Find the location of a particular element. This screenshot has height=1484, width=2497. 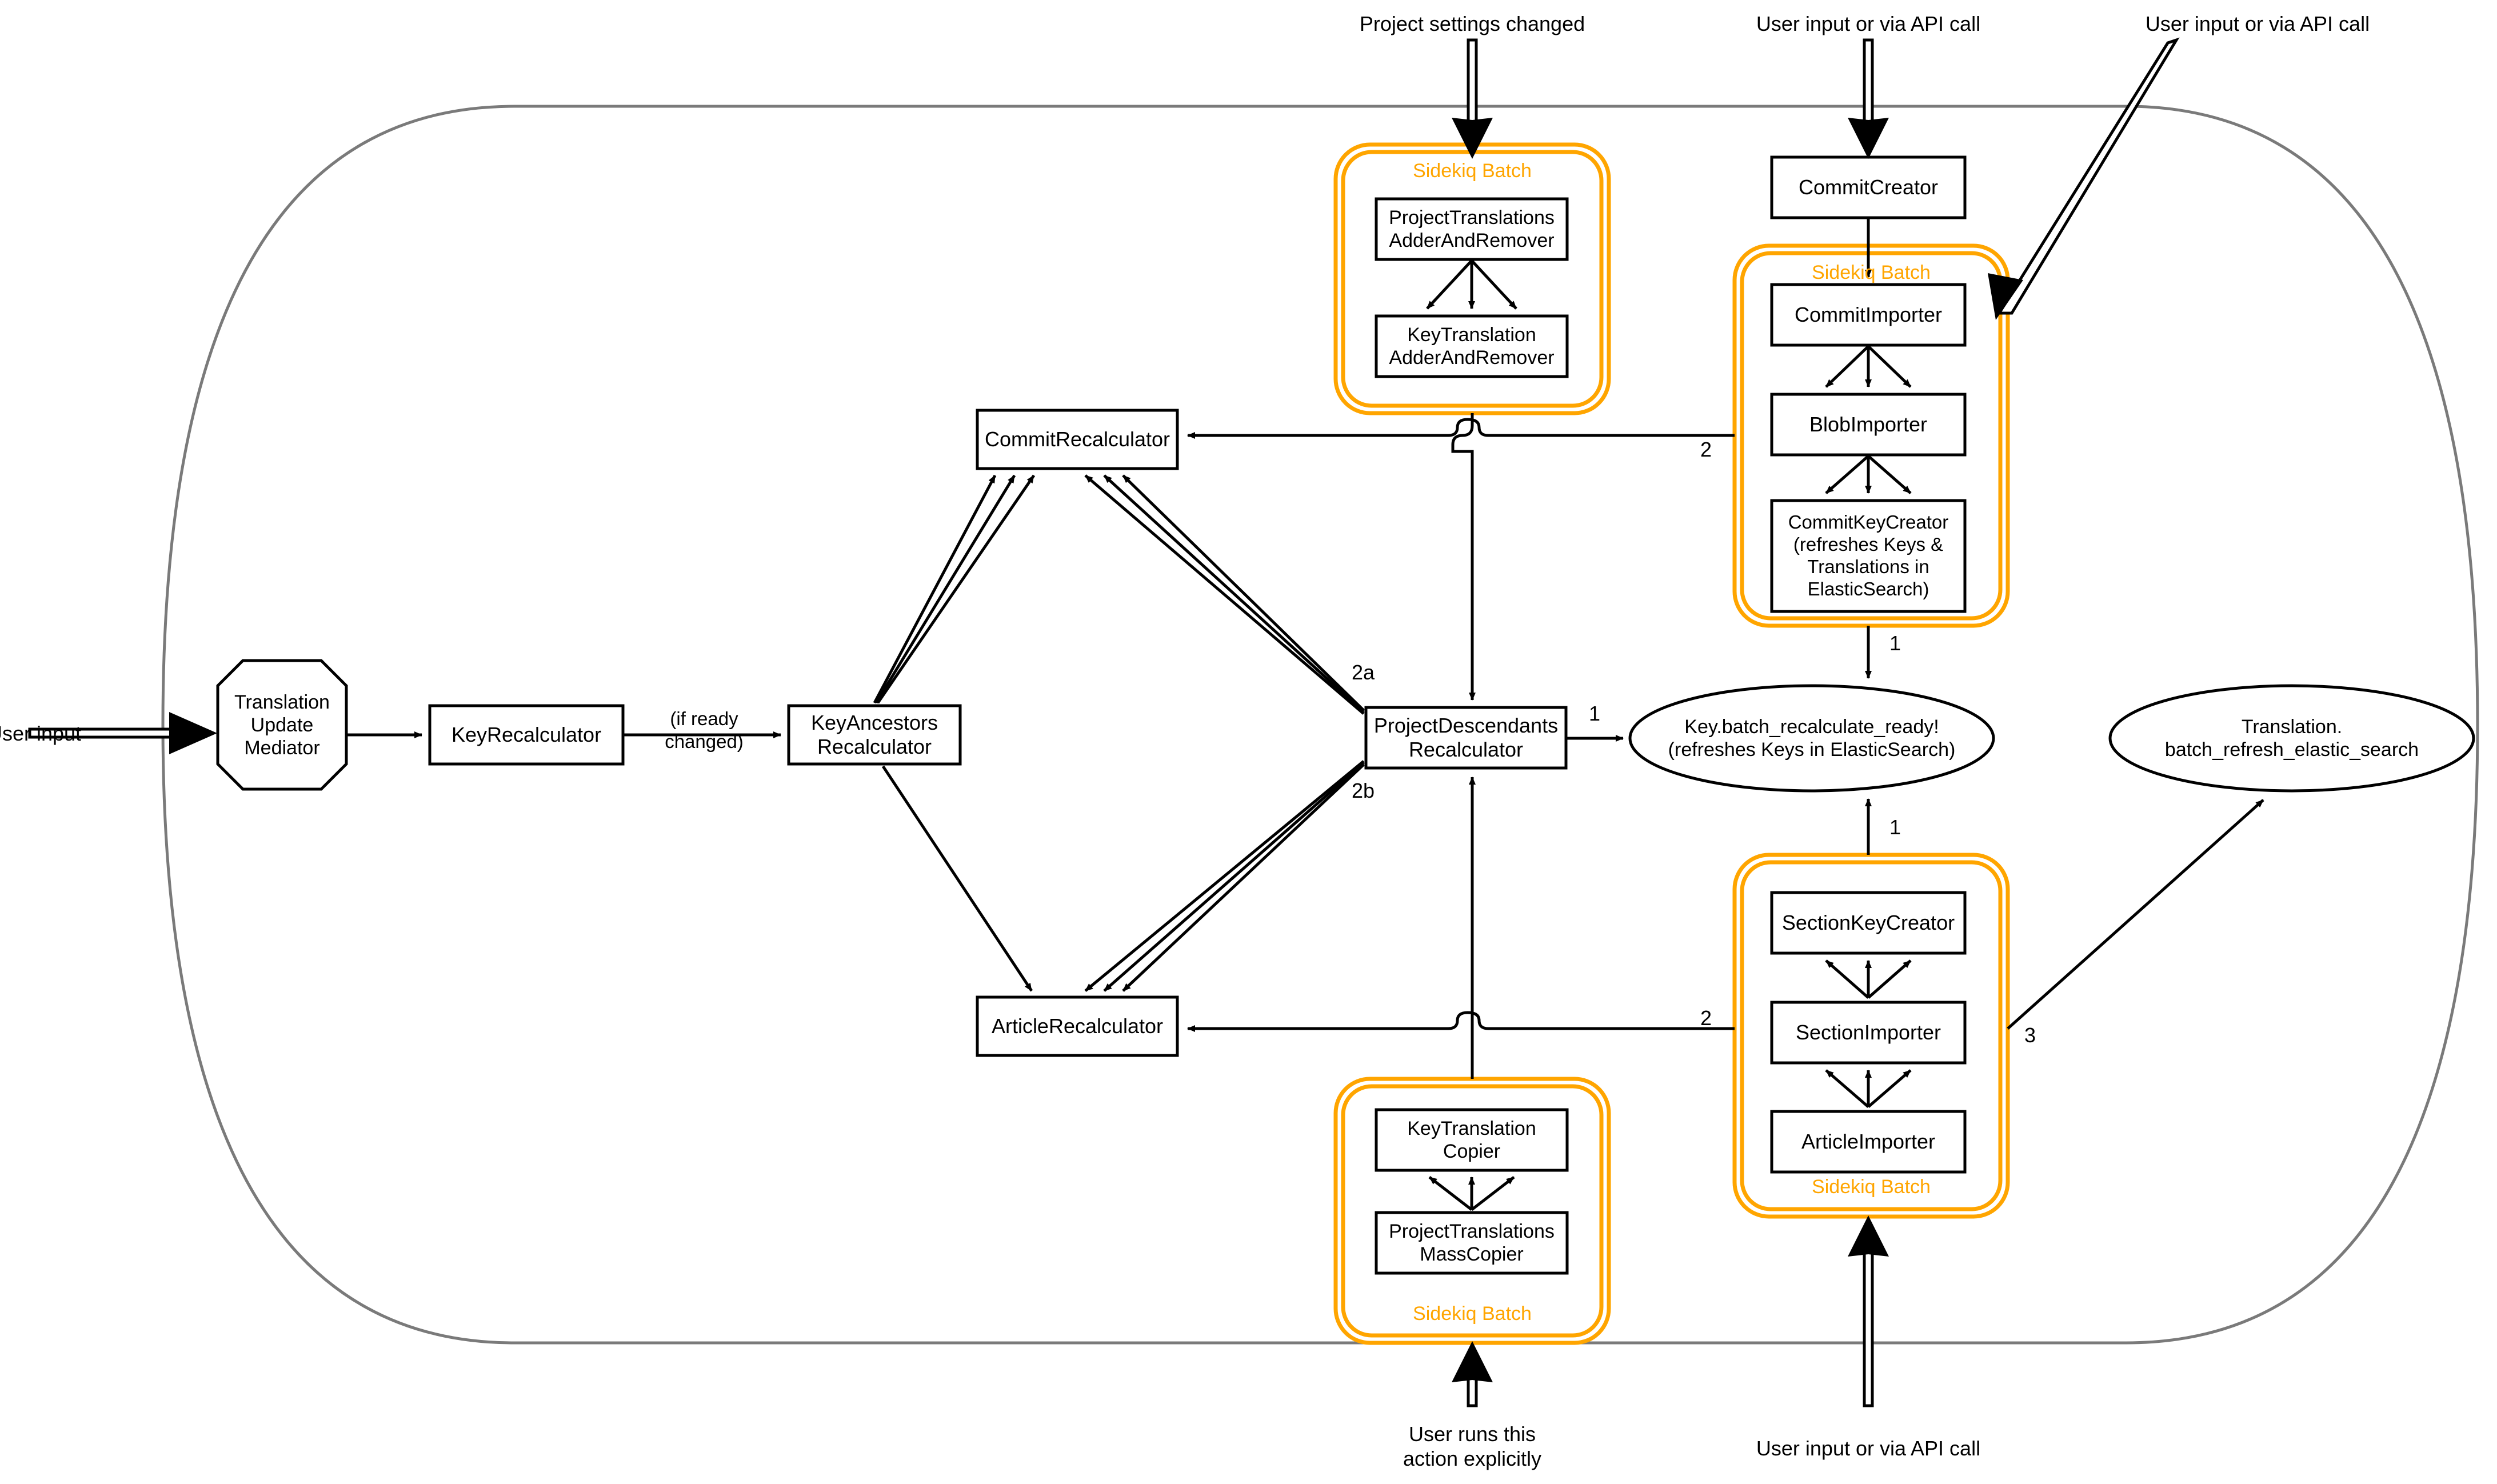

edge-batch-article-to-article-recalculator is located at coordinates (1461, 1021).